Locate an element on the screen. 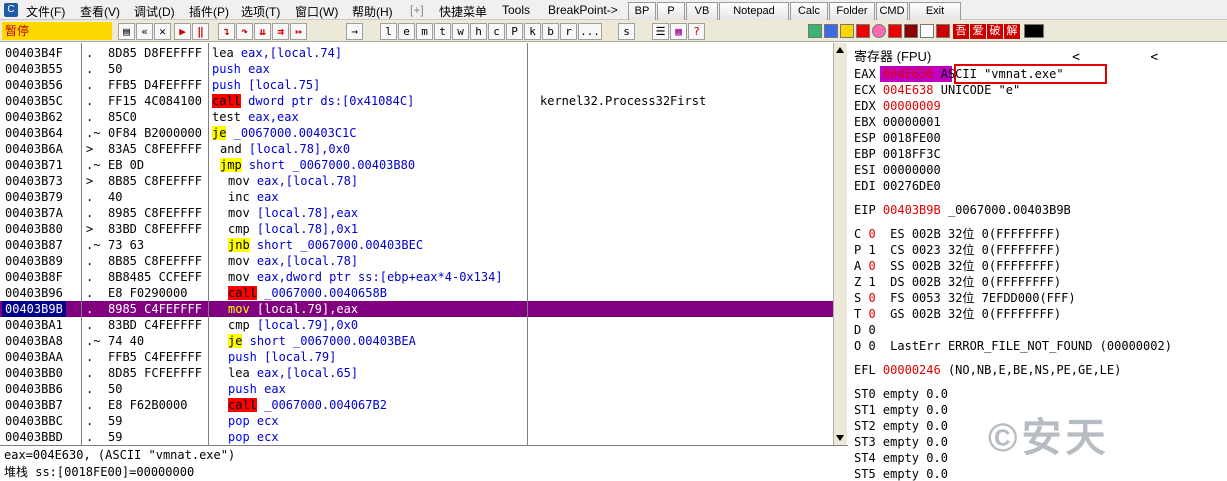 The width and height of the screenshot is (1227, 481). fpu-st1: ST1 empty 0.0 is located at coordinates (904, 410).